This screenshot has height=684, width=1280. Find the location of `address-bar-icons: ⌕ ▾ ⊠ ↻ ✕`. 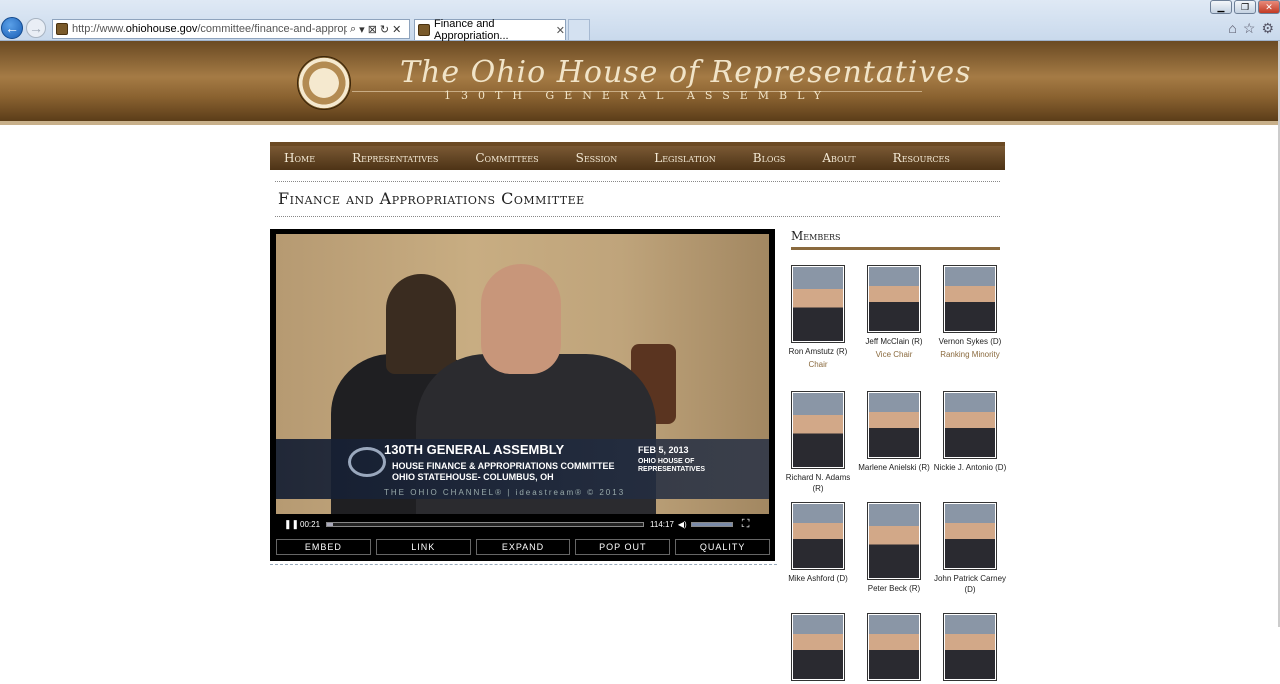

address-bar-icons: ⌕ ▾ ⊠ ↻ ✕ is located at coordinates (375, 29).